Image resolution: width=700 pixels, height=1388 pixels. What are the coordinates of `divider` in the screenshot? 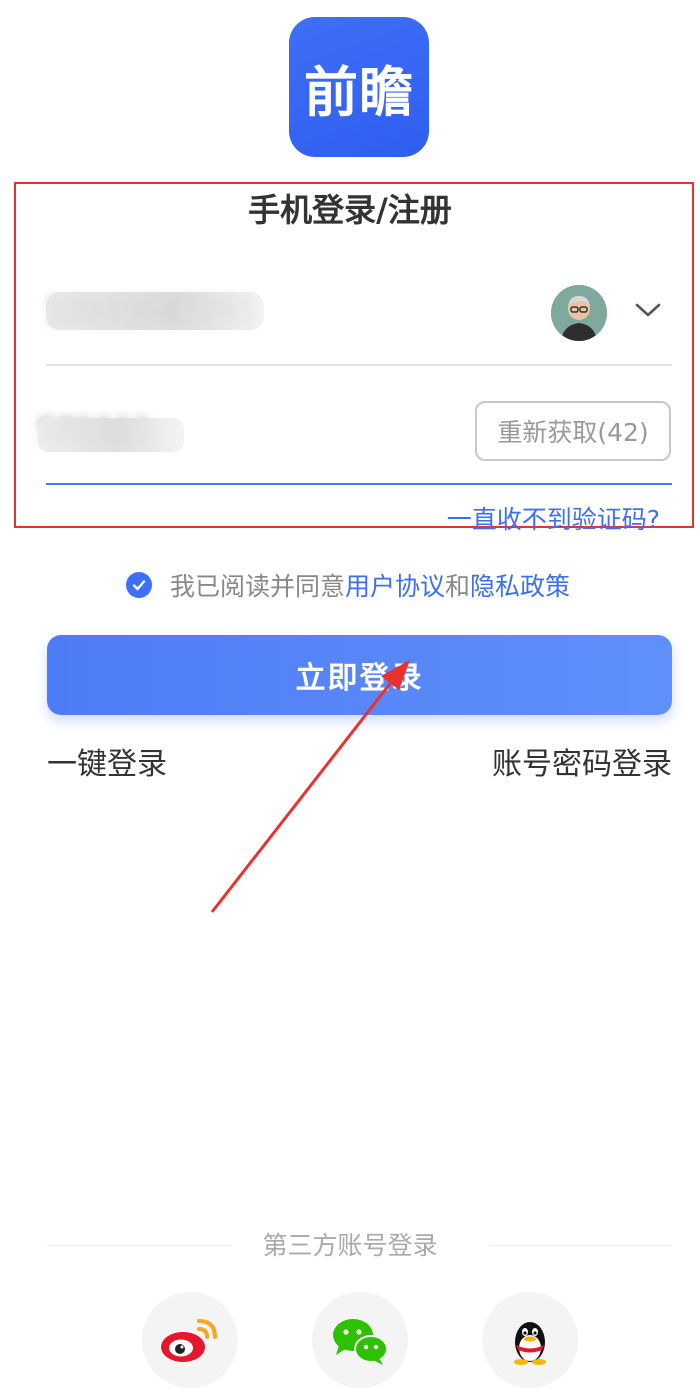 It's located at (359, 365).